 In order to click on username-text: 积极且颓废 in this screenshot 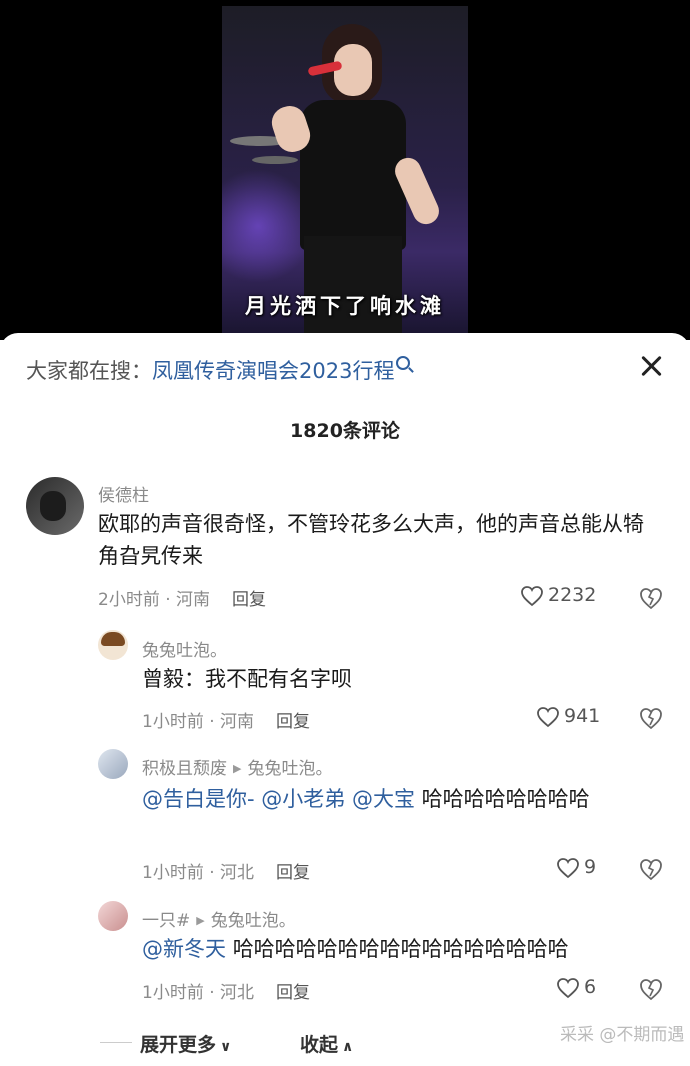, I will do `click(184, 769)`.